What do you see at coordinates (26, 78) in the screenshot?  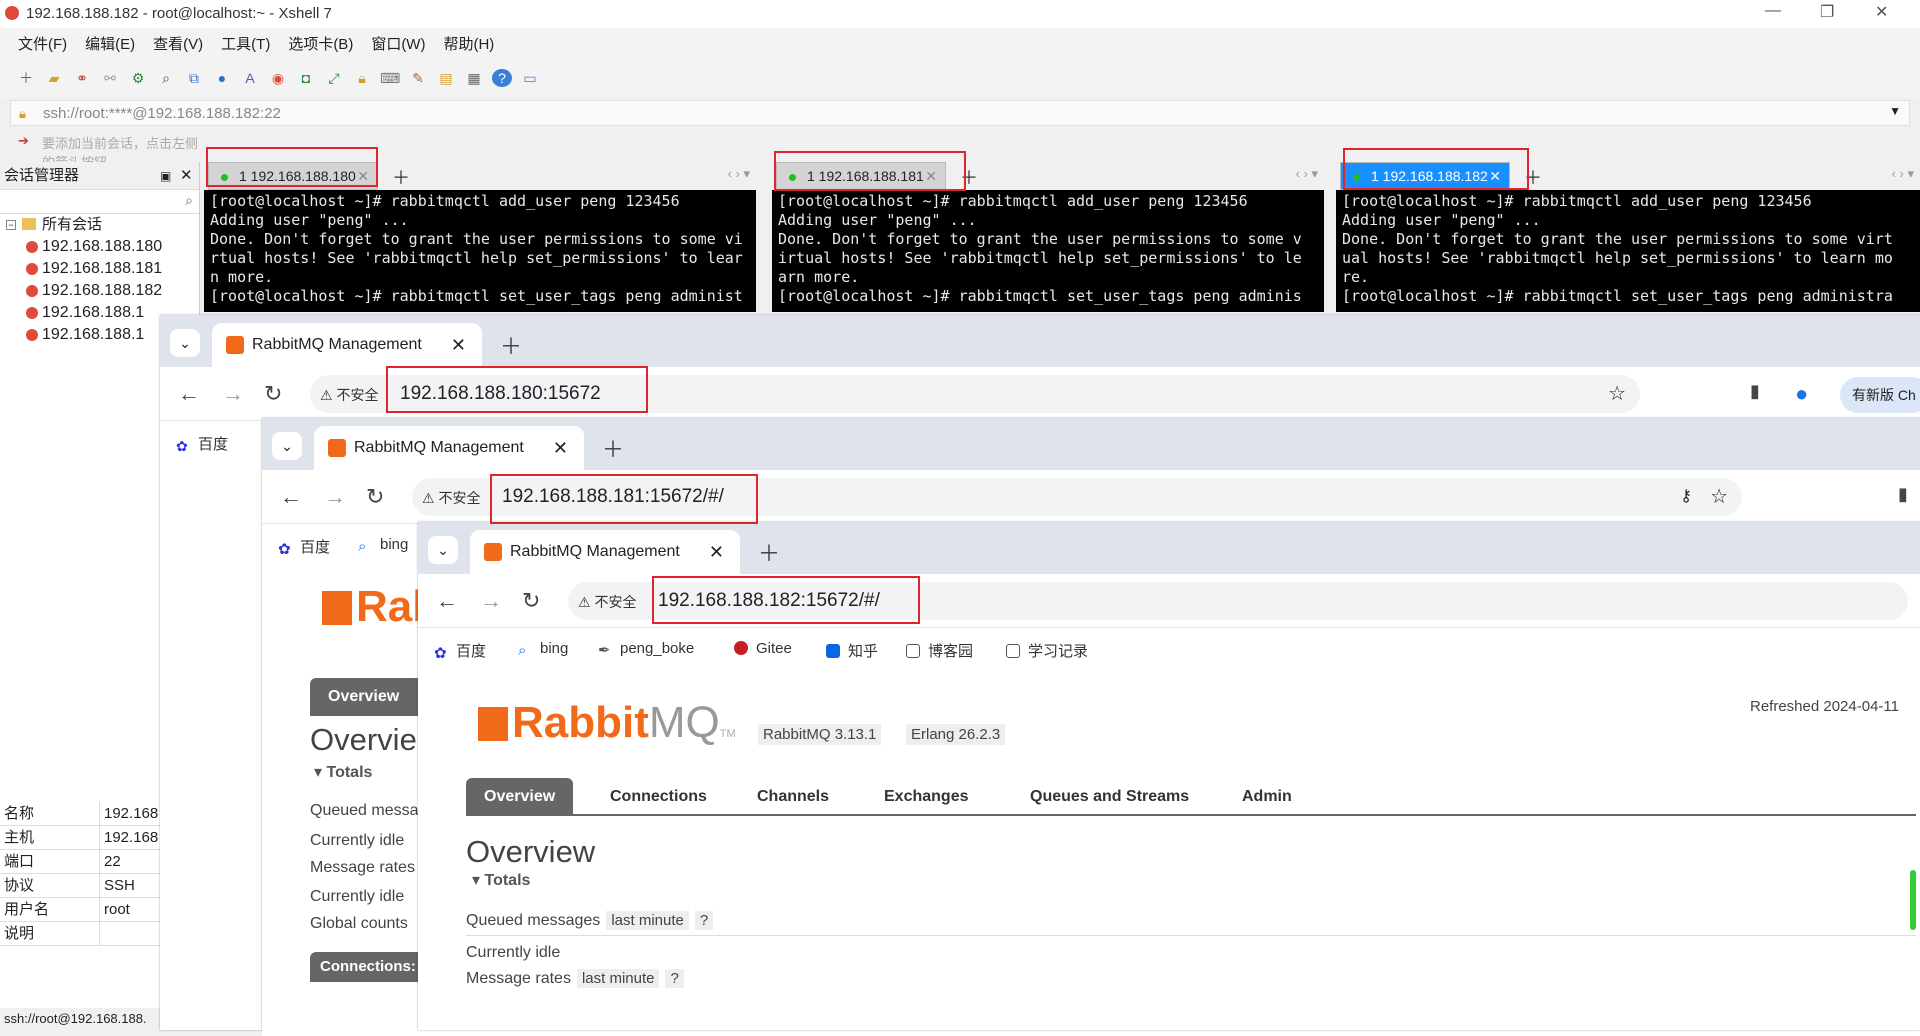 I see `new-session-icon: ＋` at bounding box center [26, 78].